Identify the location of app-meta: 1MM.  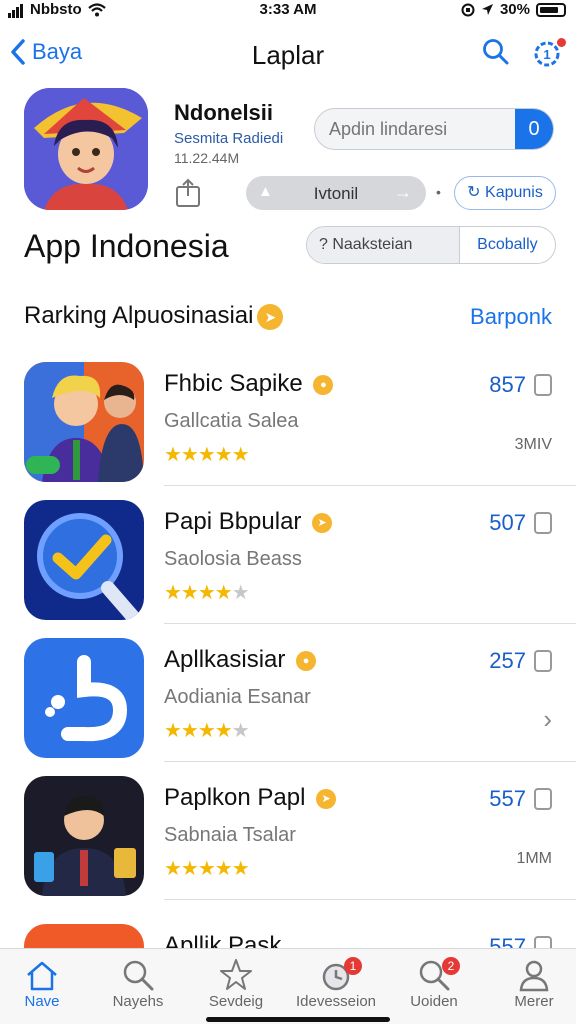
(534, 858).